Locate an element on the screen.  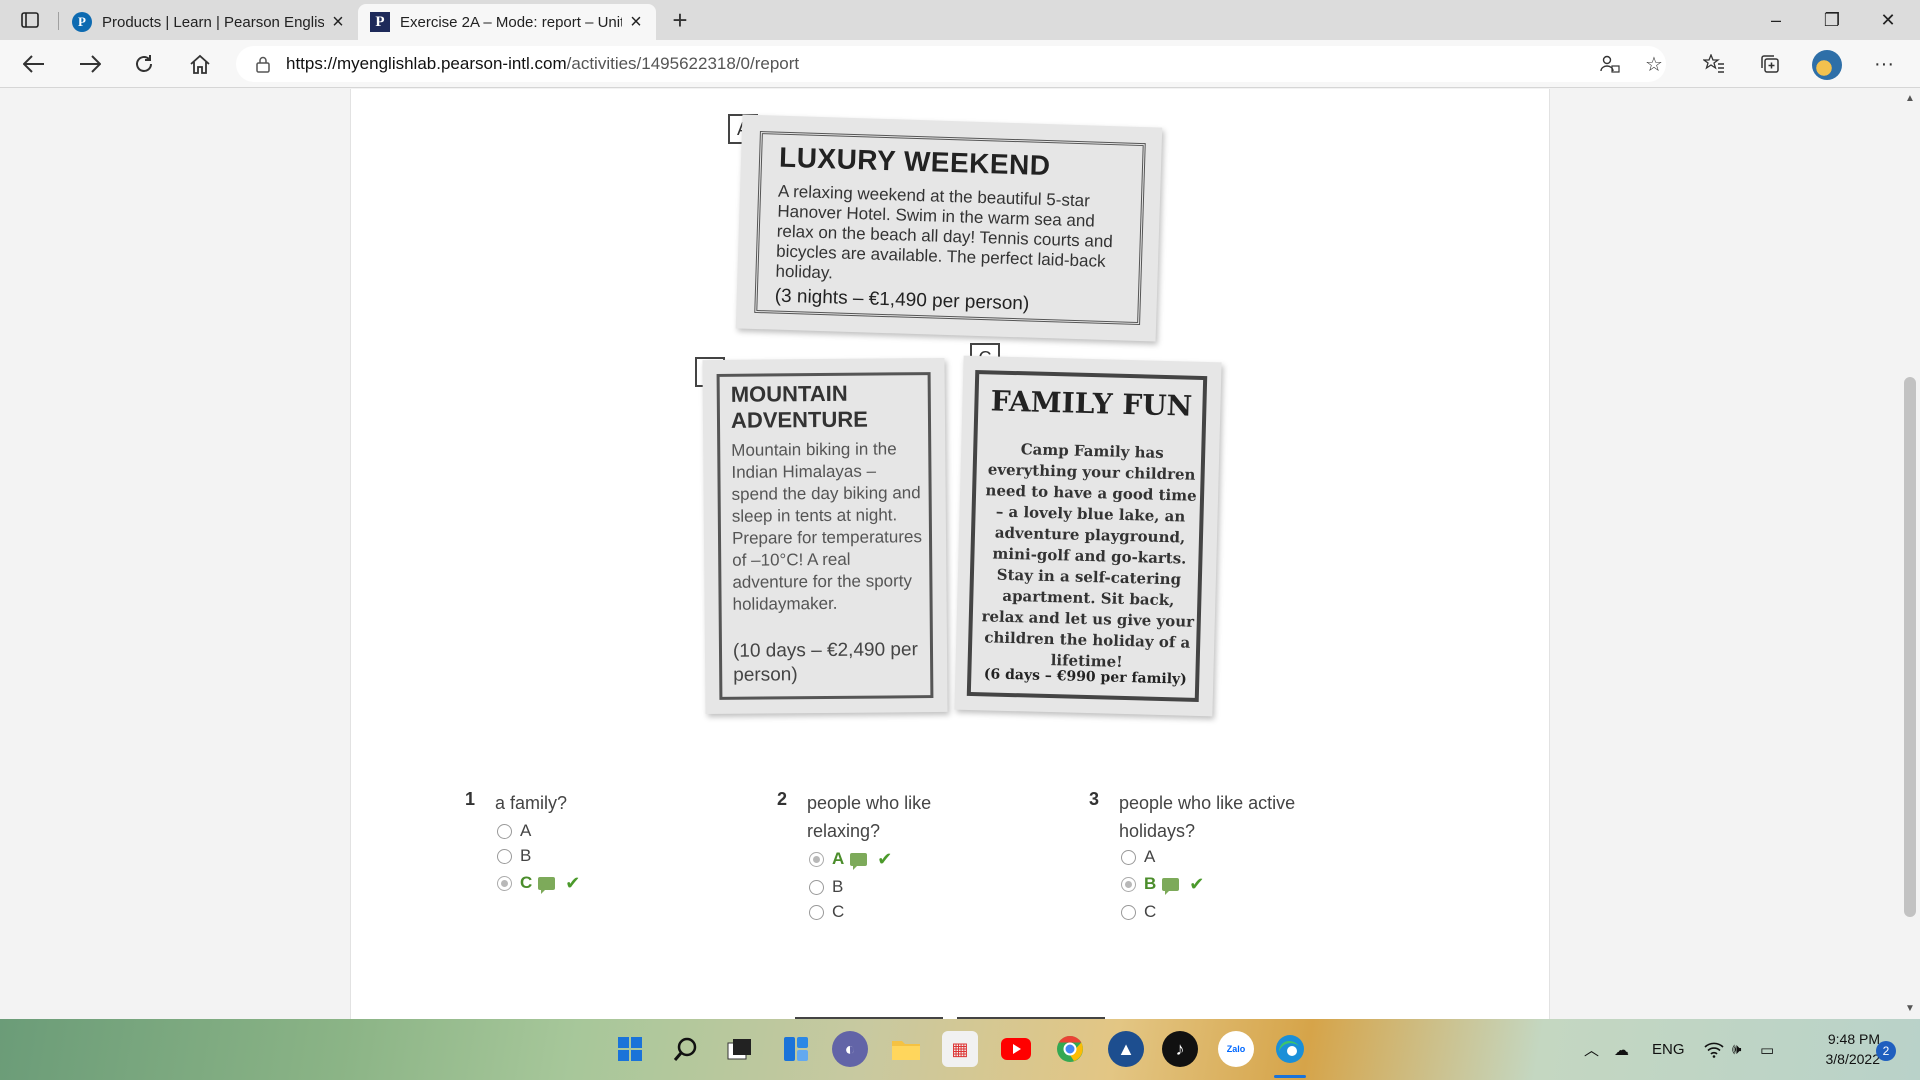
youtube-icon is located at coordinates (1016, 1049).